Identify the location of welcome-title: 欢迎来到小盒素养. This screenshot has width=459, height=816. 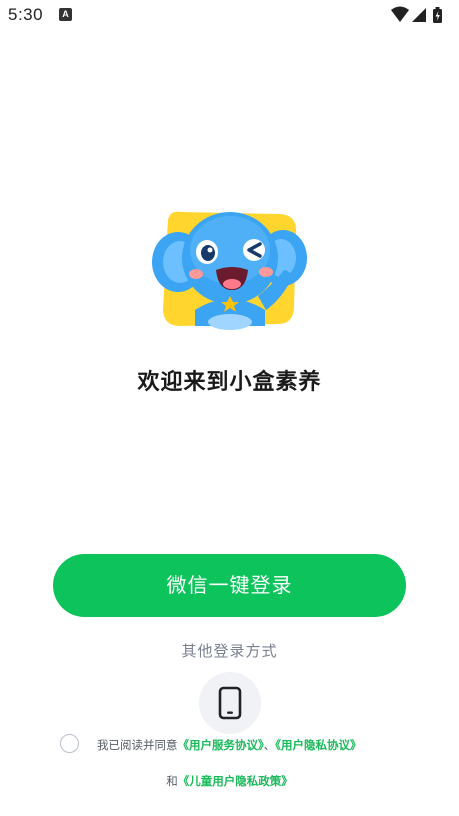
(229, 382).